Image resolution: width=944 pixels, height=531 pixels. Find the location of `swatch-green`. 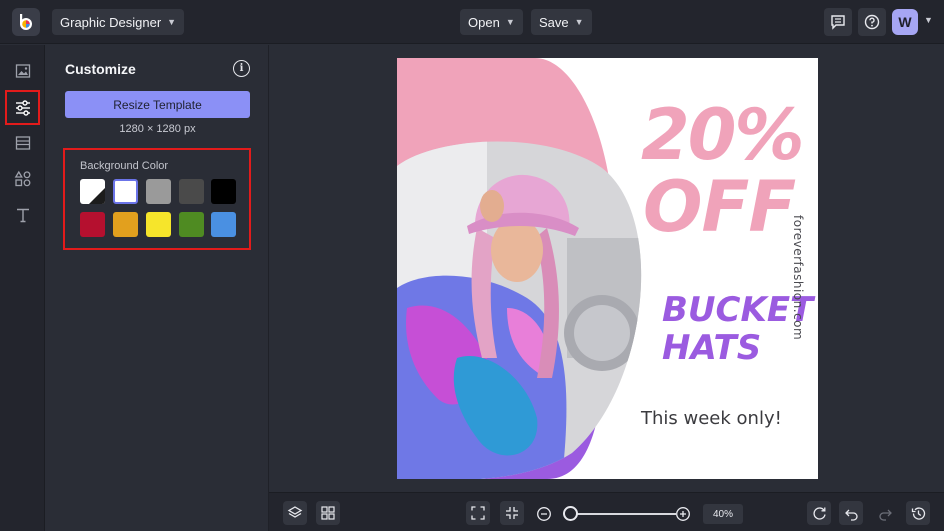

swatch-green is located at coordinates (191, 224).